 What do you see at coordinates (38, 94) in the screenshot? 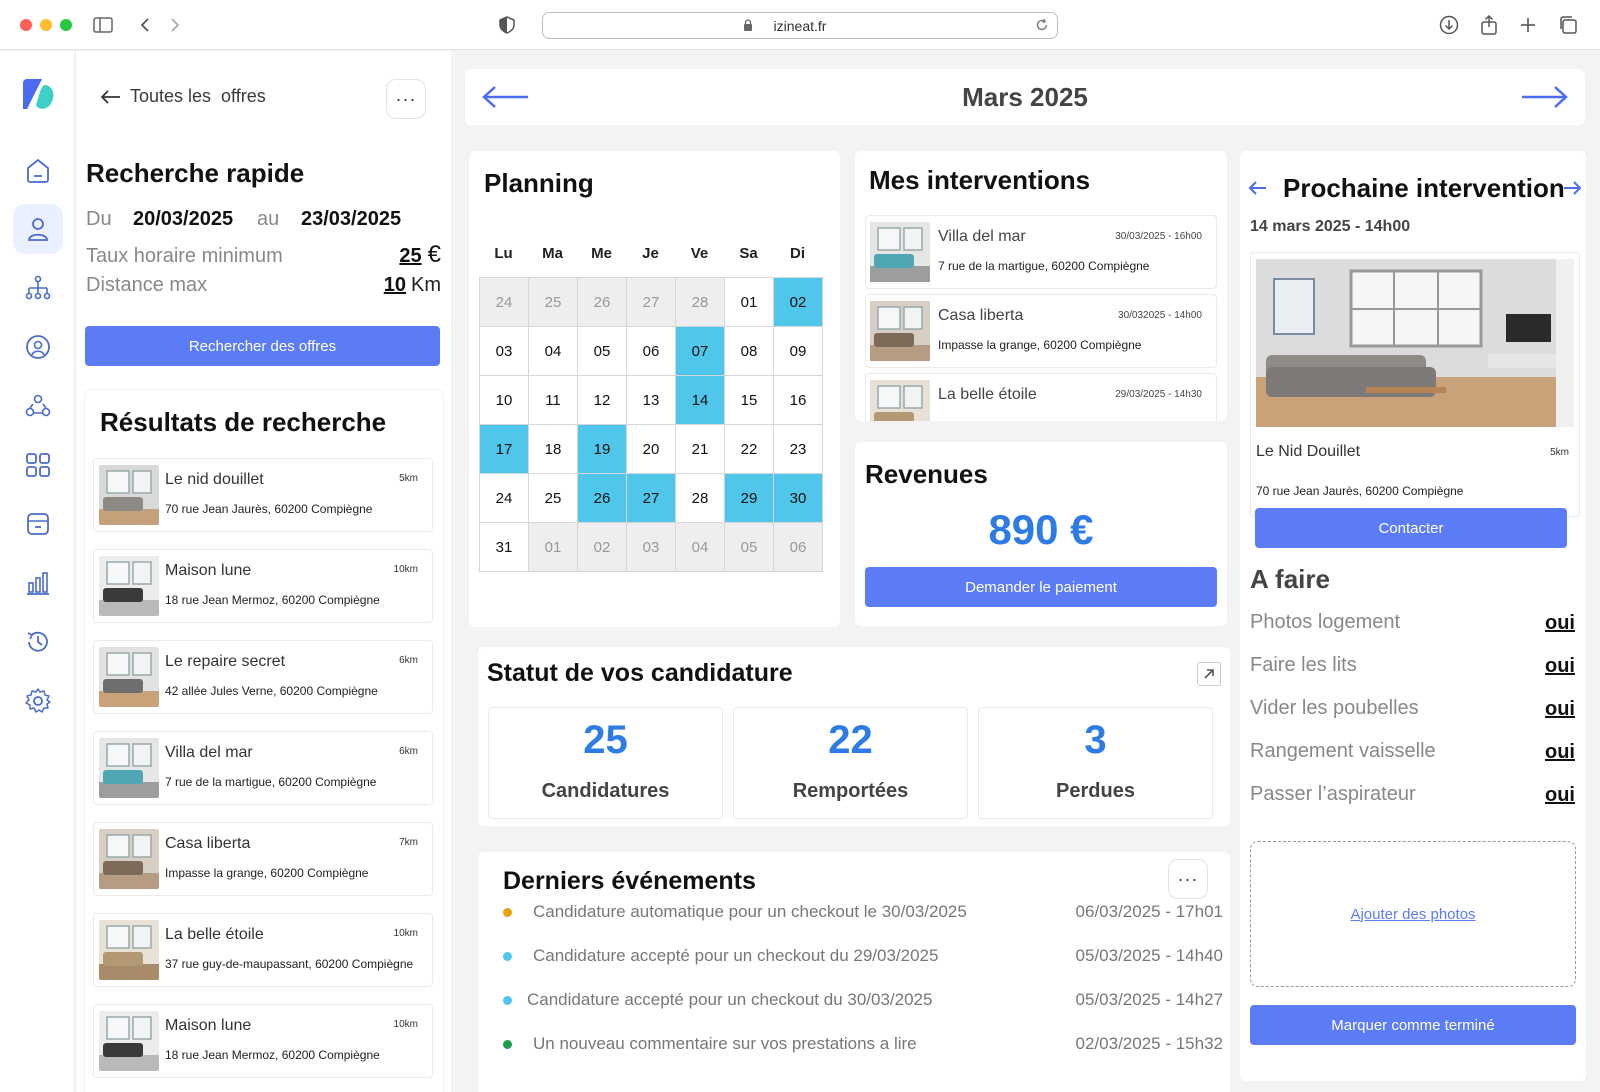
I see `app-logo` at bounding box center [38, 94].